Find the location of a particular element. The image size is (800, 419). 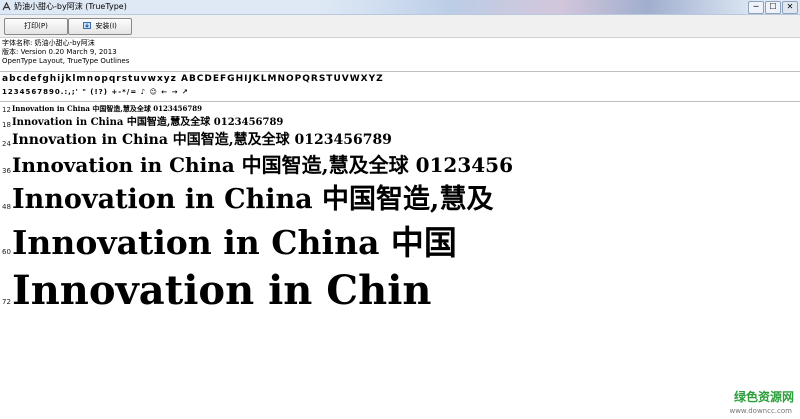

font-type-line: OpenType Layout, TrueType Outlines is located at coordinates (66, 61).